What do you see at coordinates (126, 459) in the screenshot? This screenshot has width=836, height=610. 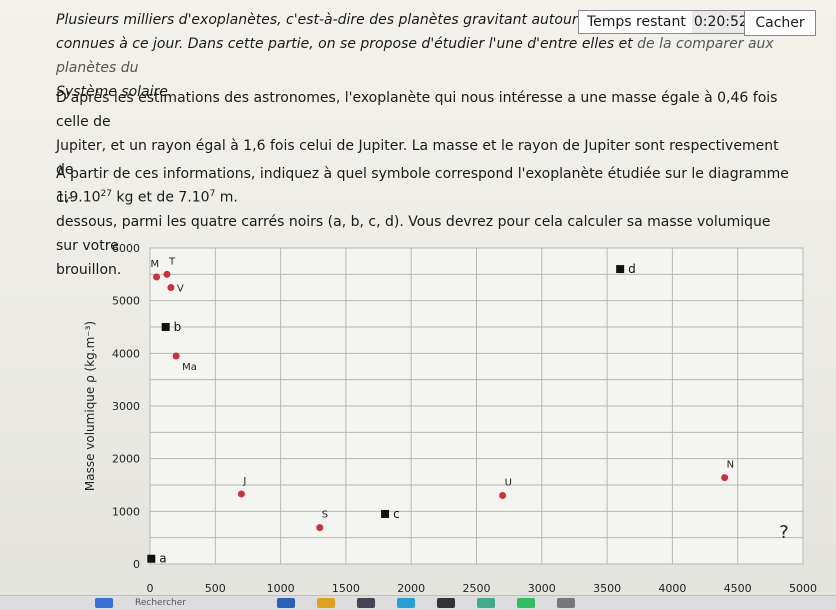 I see `y-tick-label: 2000` at bounding box center [126, 459].